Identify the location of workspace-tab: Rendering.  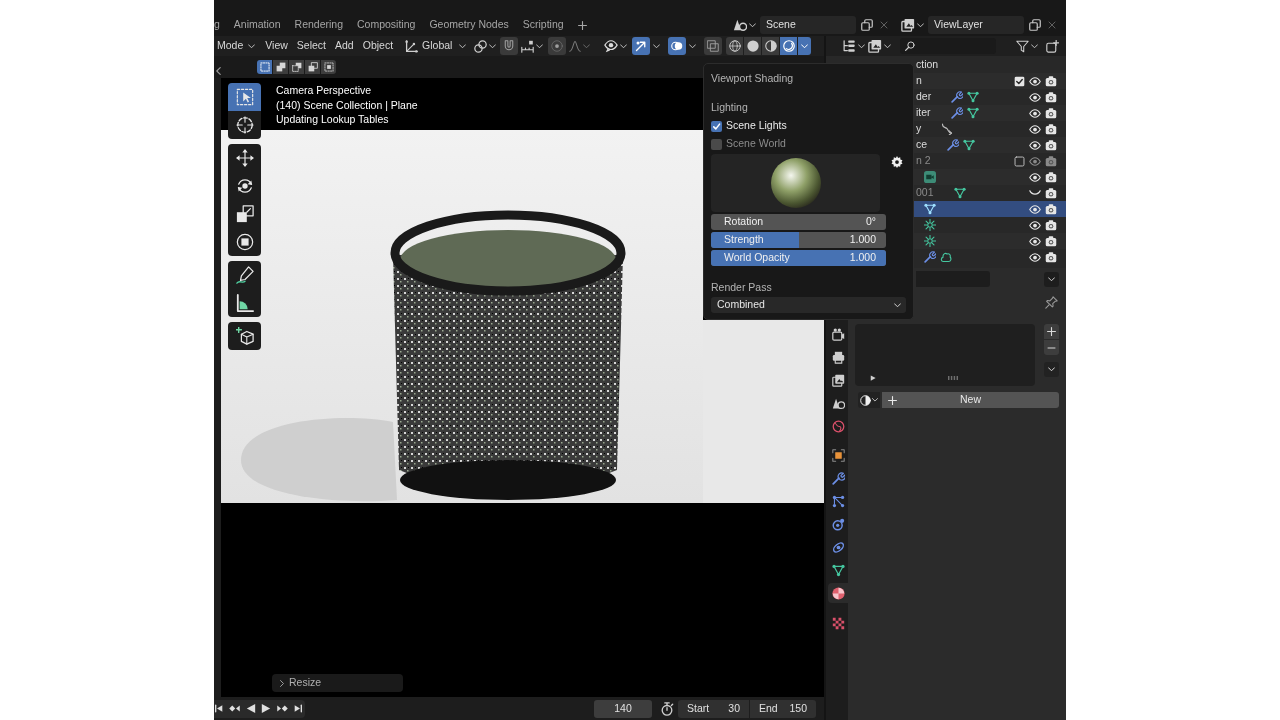
(318, 25).